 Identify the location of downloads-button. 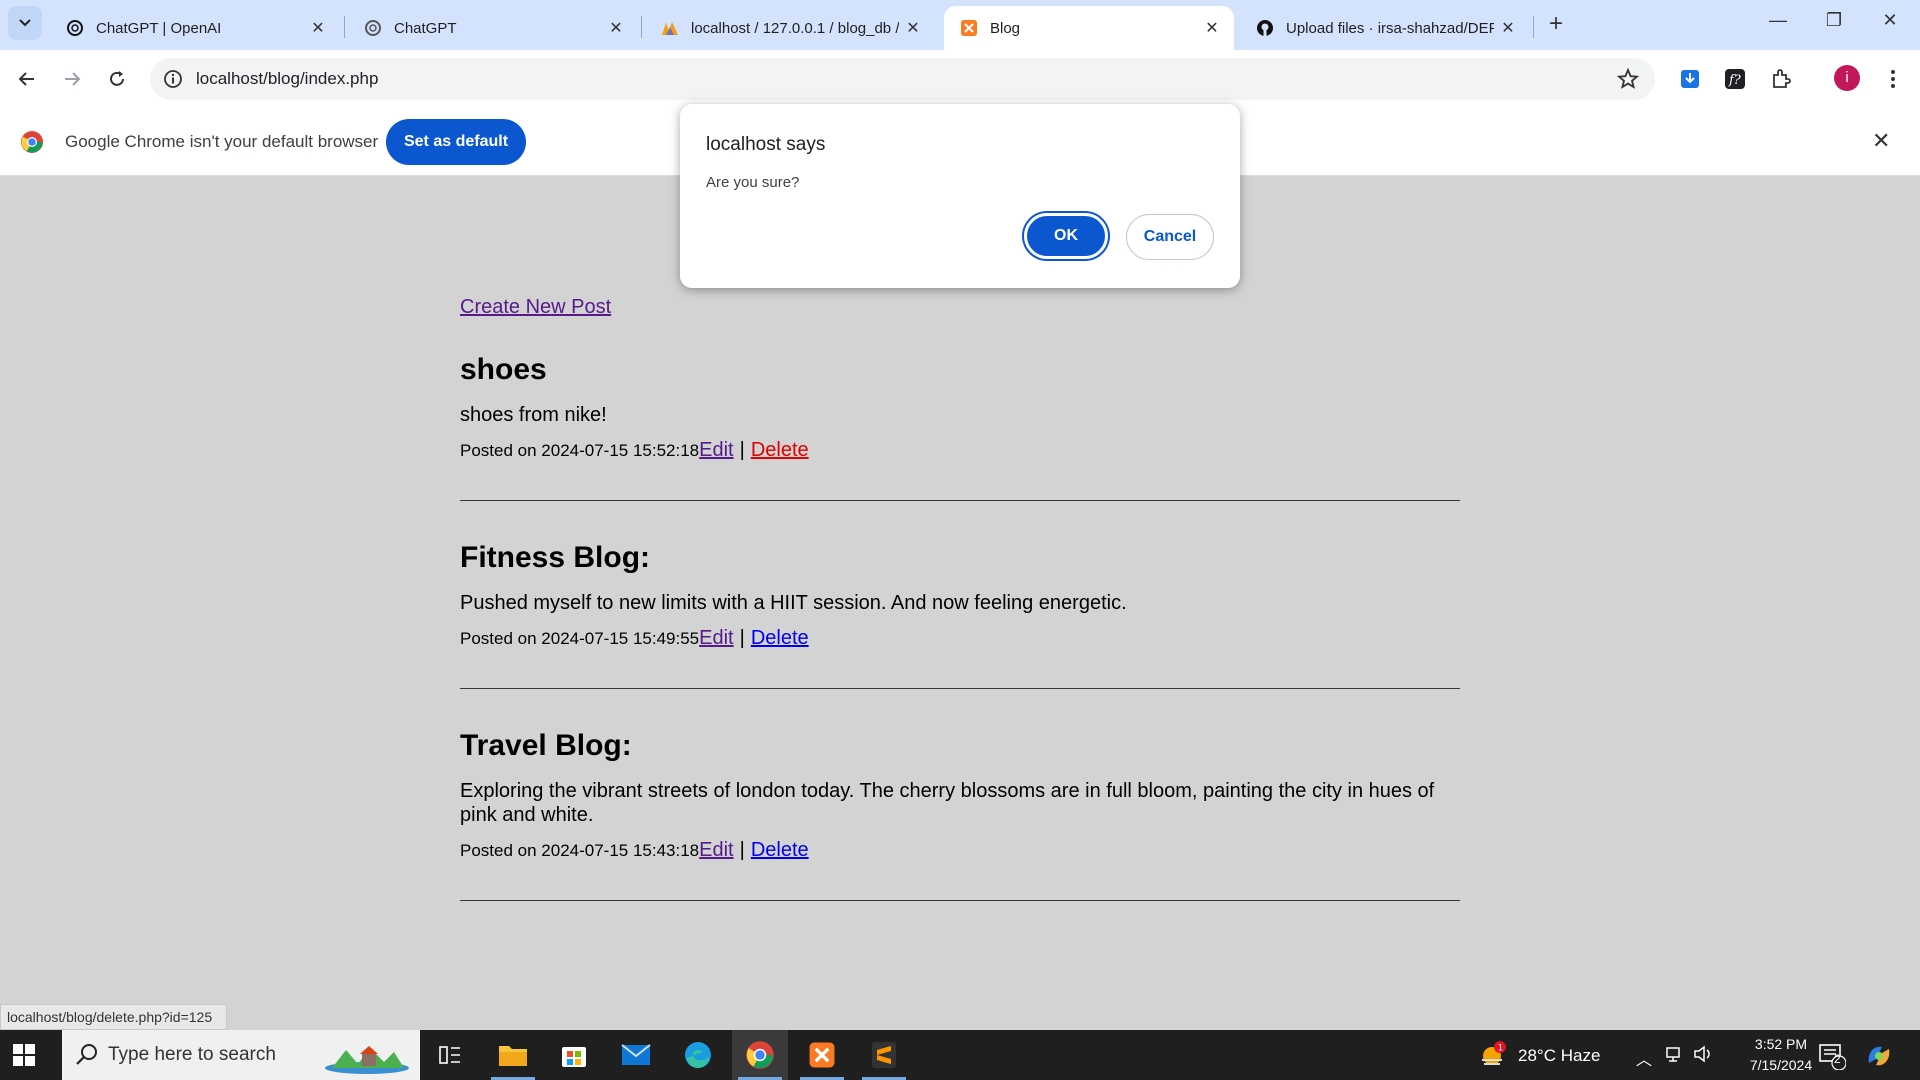
(1690, 79).